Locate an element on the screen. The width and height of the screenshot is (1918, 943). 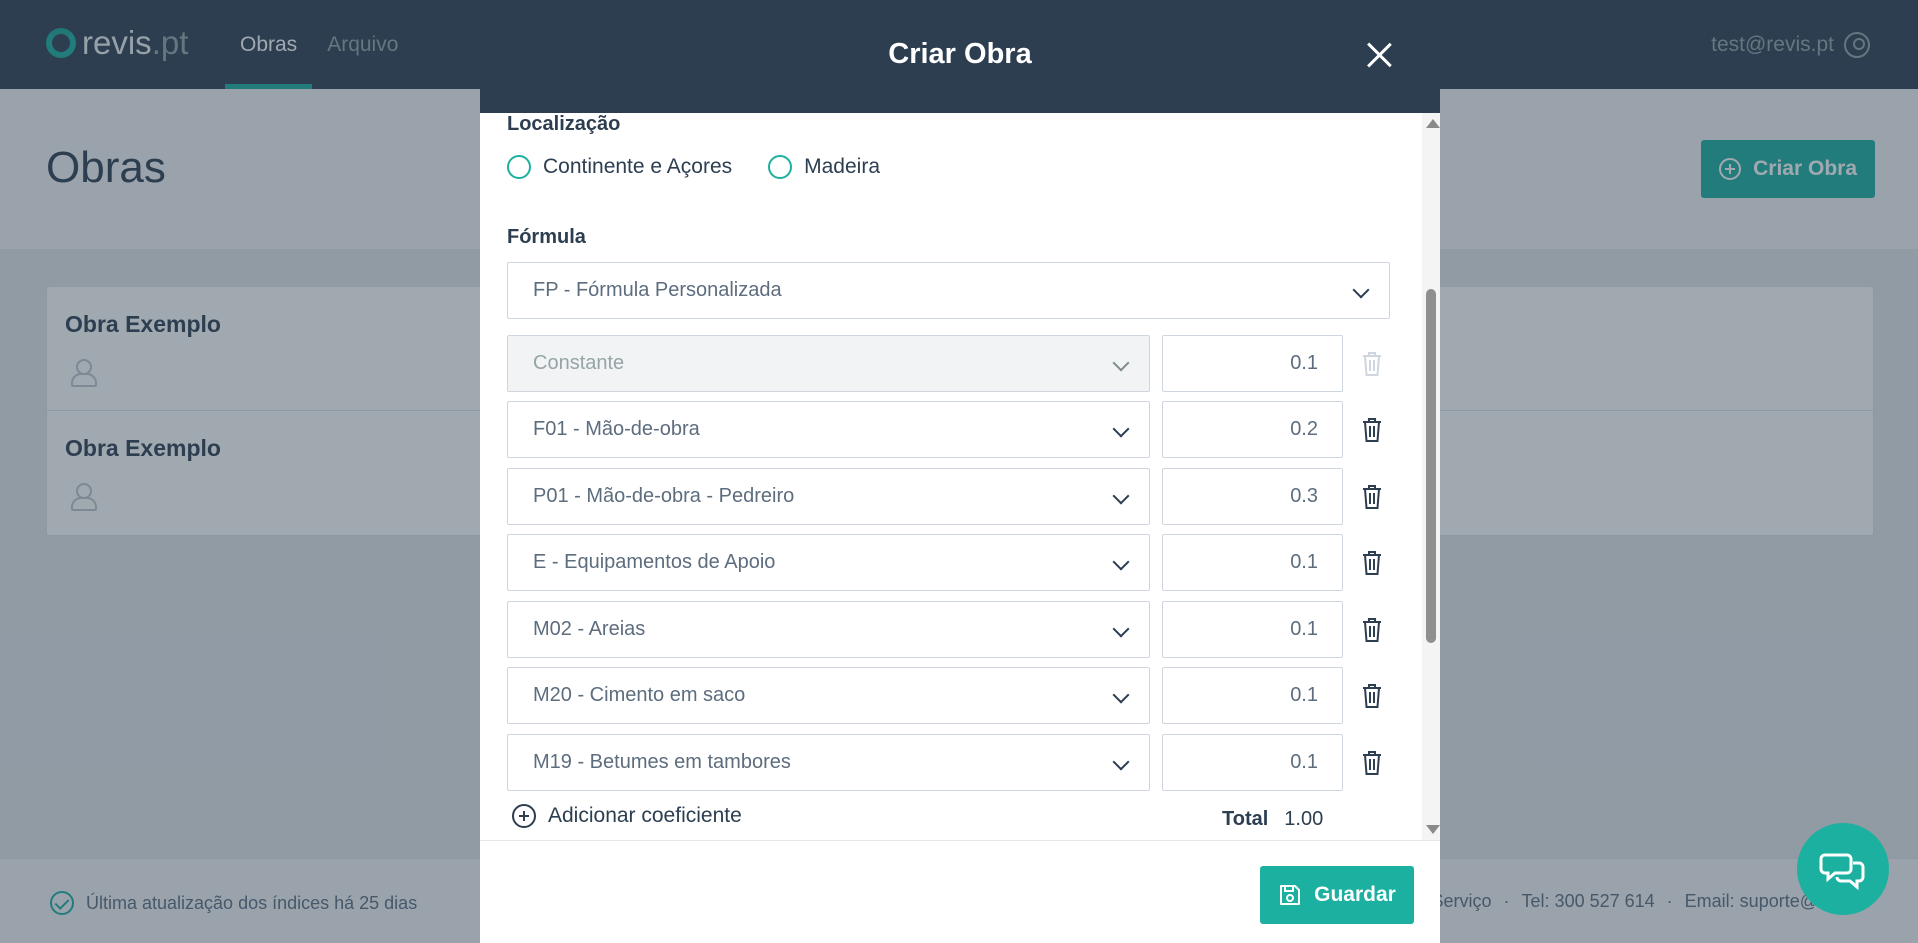
total-label: Total is located at coordinates (1245, 819).